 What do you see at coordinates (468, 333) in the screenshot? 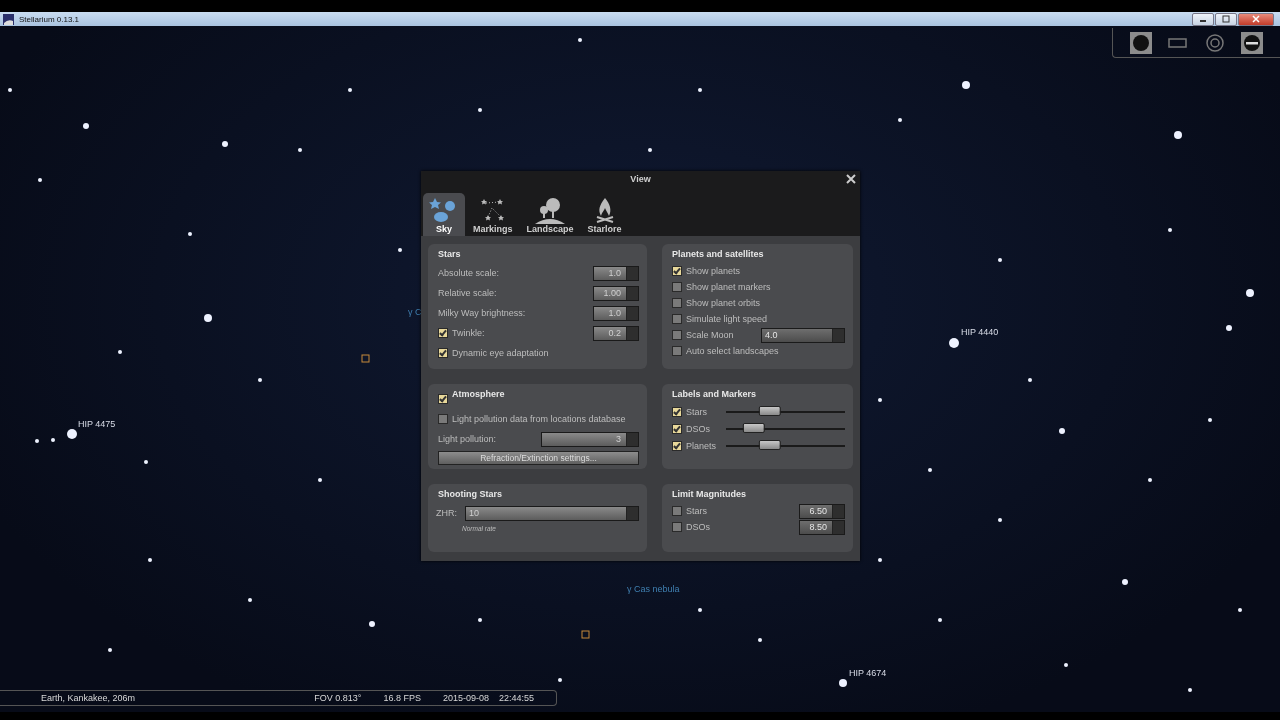
I see `field-label: Twinkle:` at bounding box center [468, 333].